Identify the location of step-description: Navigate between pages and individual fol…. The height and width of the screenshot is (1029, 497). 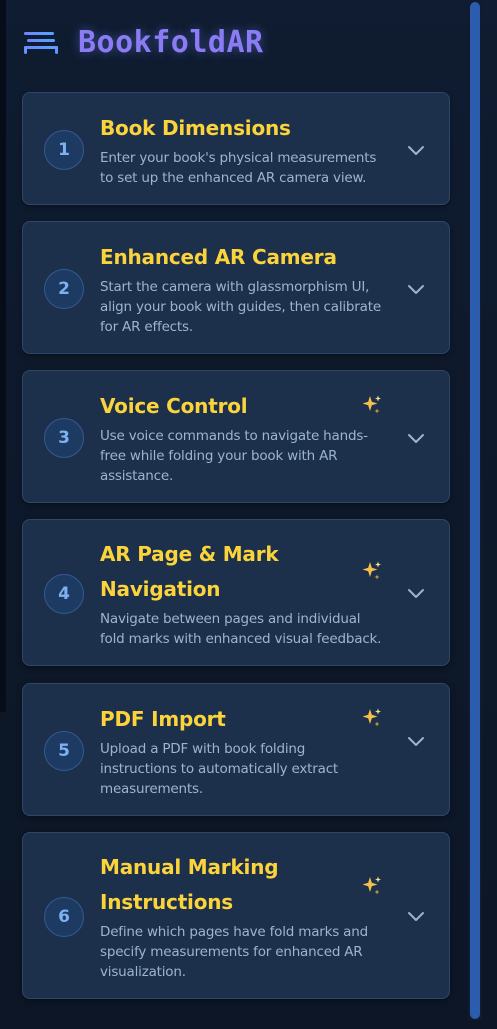
(241, 629).